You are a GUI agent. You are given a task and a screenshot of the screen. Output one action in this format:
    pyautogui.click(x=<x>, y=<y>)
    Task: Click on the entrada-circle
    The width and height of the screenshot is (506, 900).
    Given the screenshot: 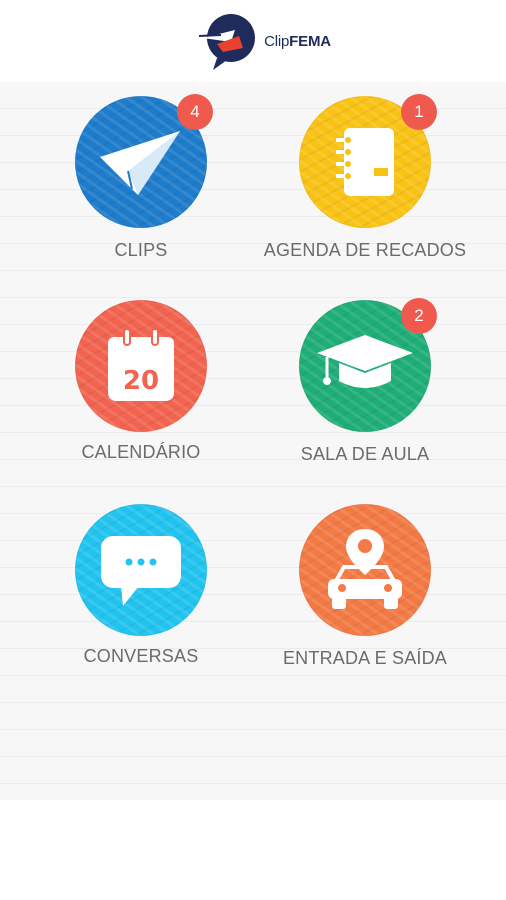 What is the action you would take?
    pyautogui.click(x=365, y=570)
    